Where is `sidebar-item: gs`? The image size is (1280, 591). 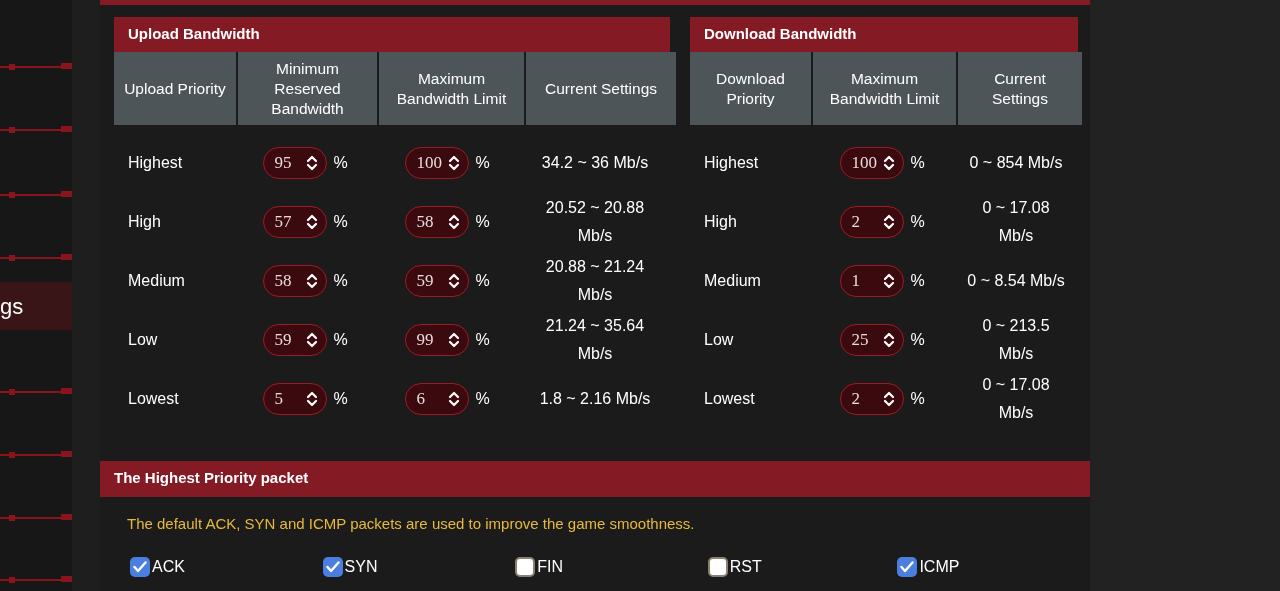
sidebar-item: gs is located at coordinates (36, 306).